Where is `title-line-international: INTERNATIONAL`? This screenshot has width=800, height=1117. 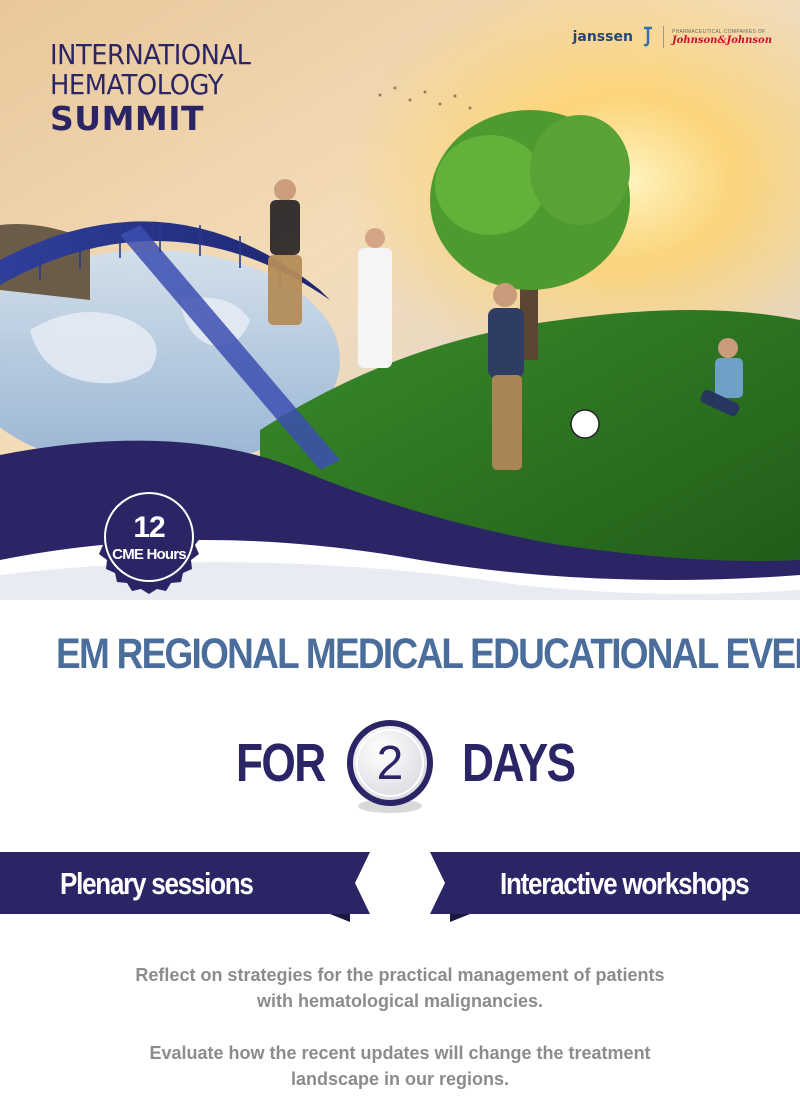
title-line-international: INTERNATIONAL is located at coordinates (150, 54).